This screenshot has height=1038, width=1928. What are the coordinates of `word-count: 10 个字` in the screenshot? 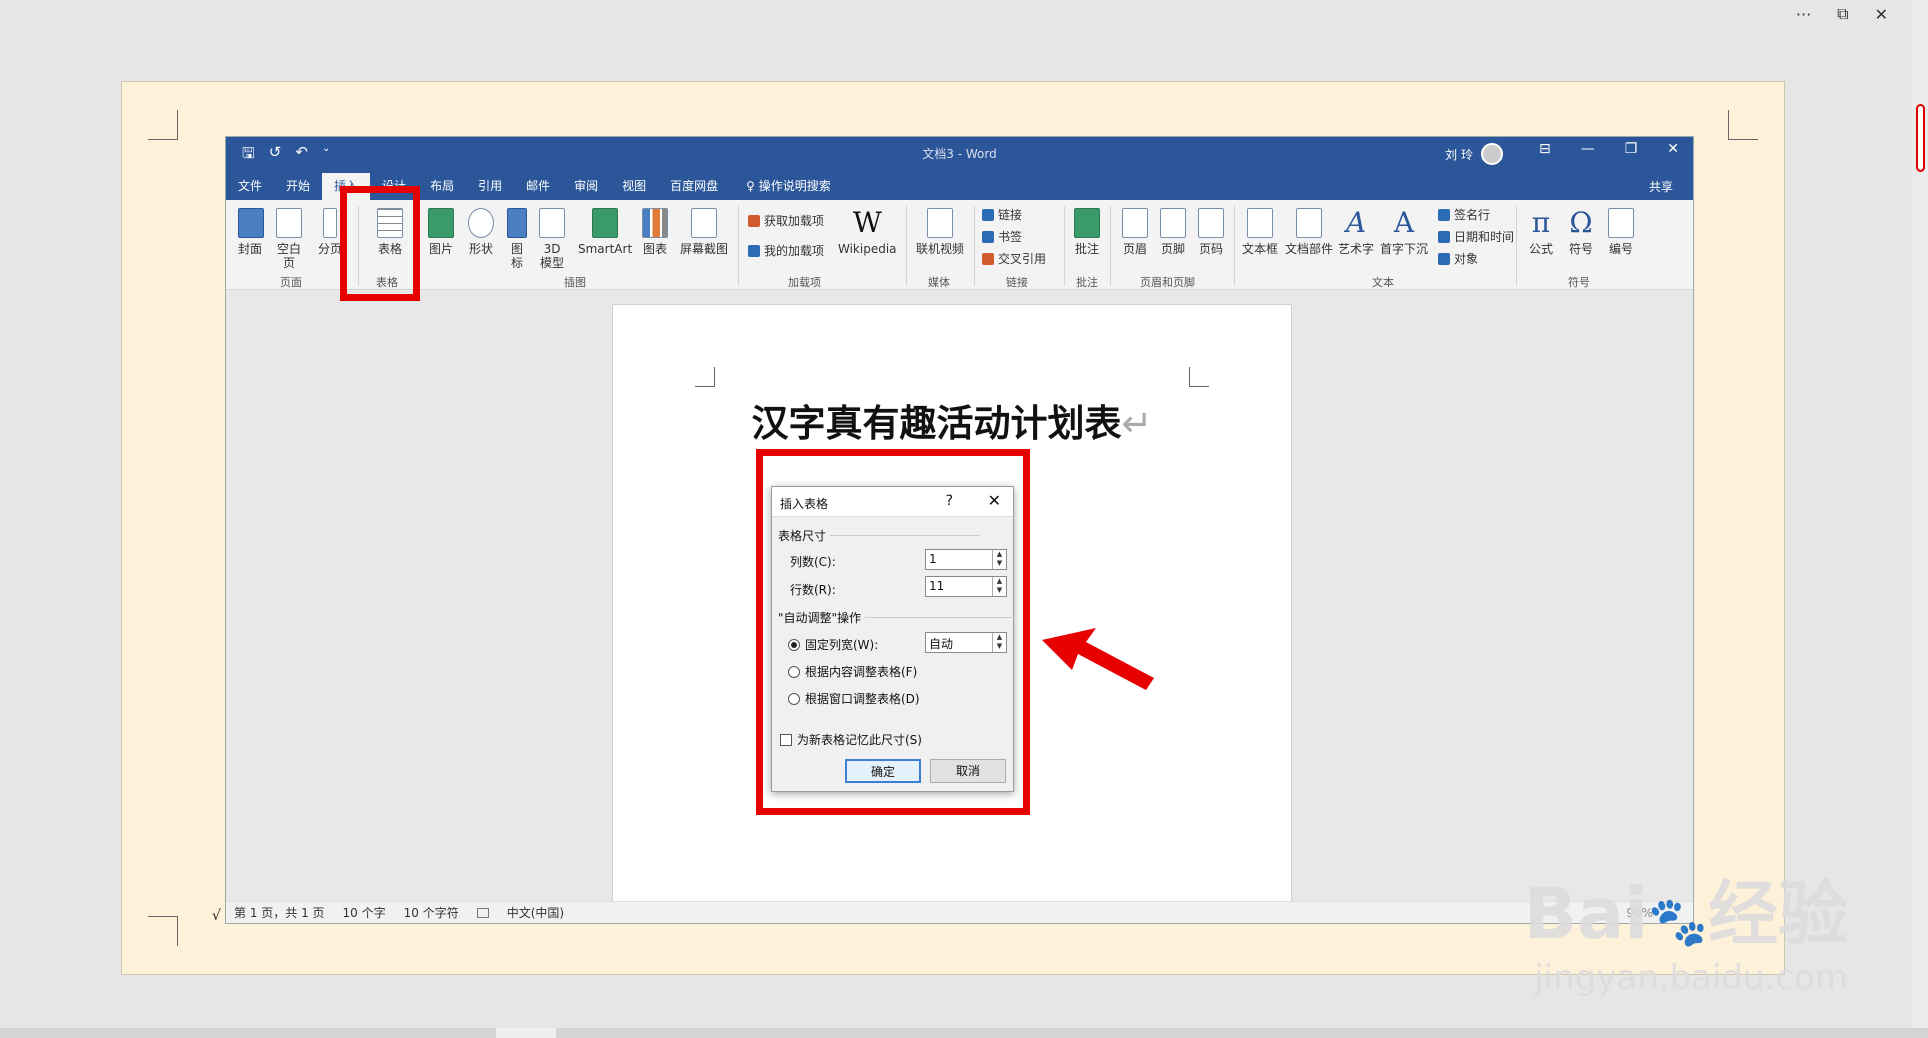 It's located at (364, 912).